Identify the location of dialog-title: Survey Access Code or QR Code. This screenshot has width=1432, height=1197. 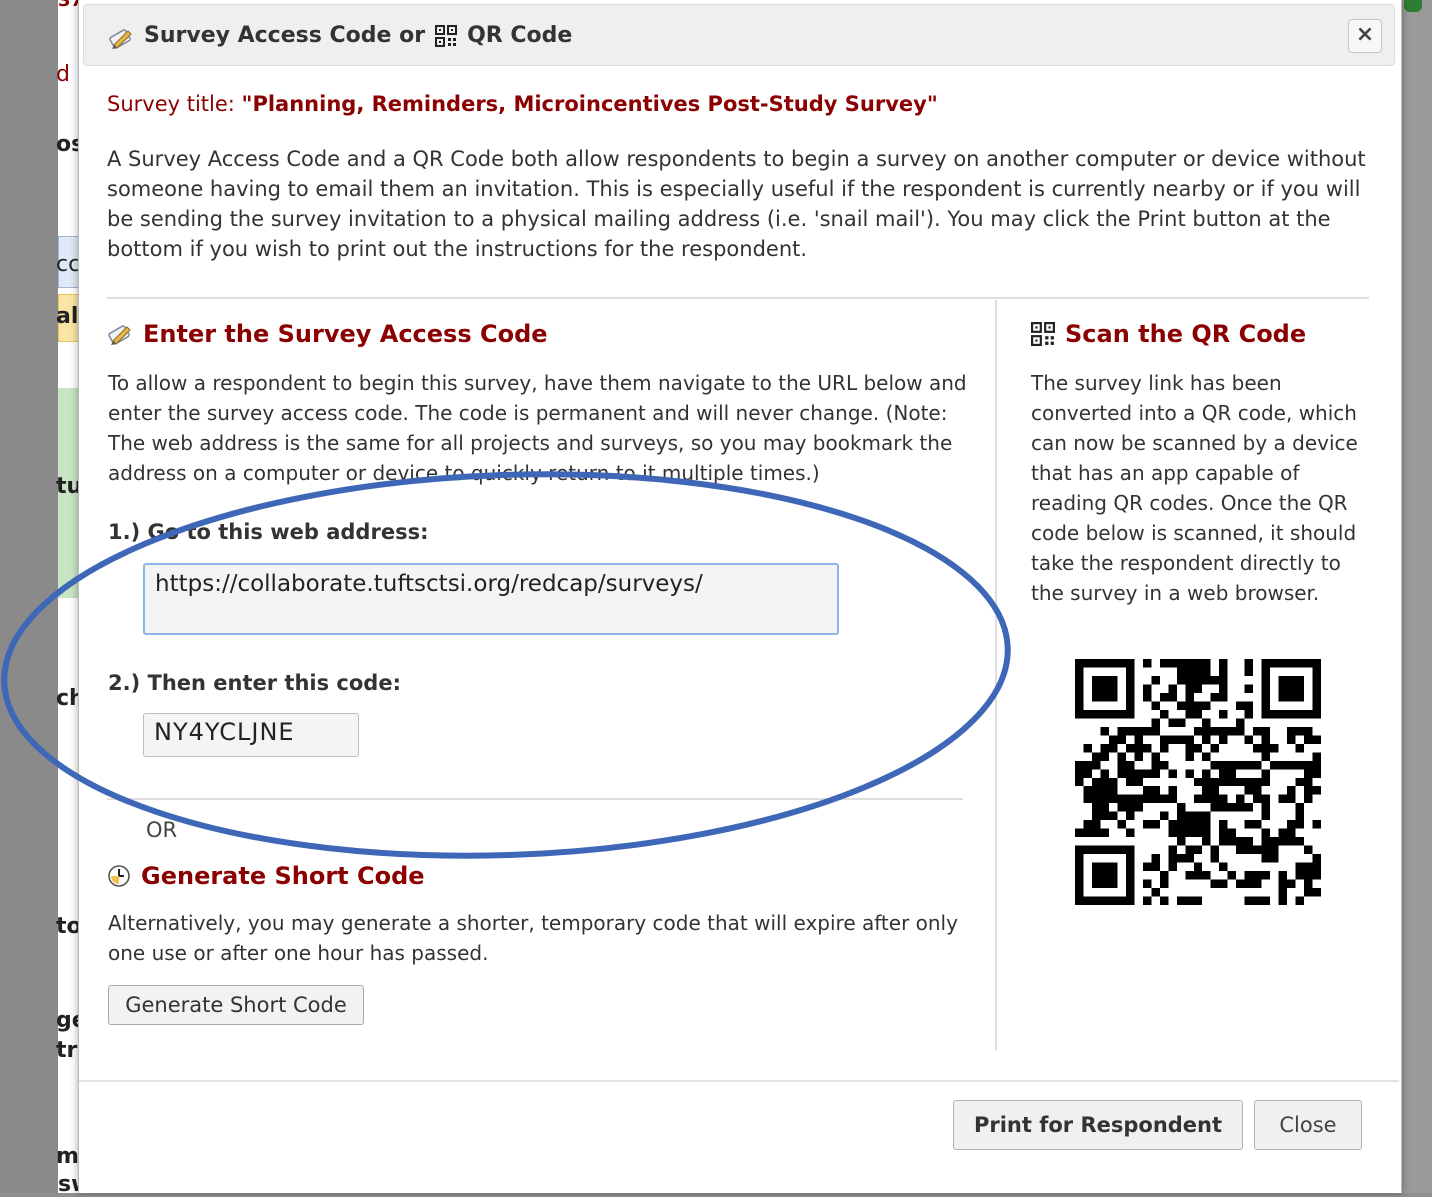
(358, 35).